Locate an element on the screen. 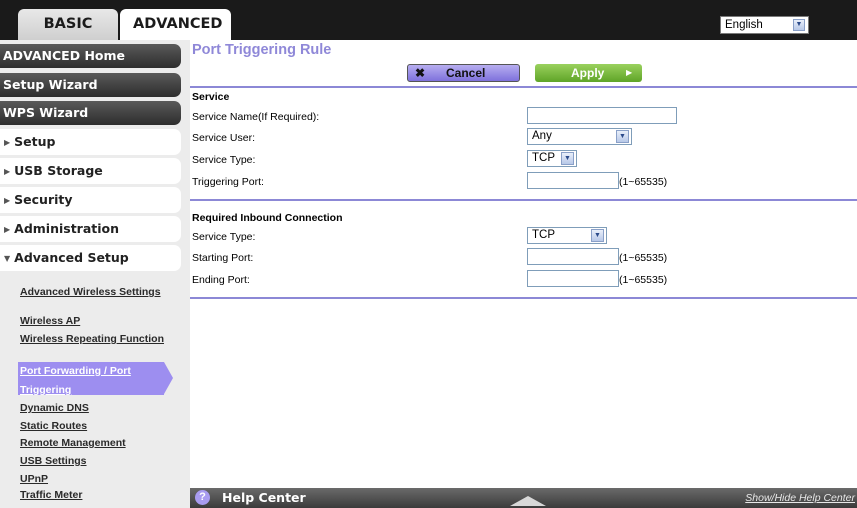 The image size is (857, 508). nav-advanced-setup: ▼ Advanced Setup is located at coordinates (90, 258).